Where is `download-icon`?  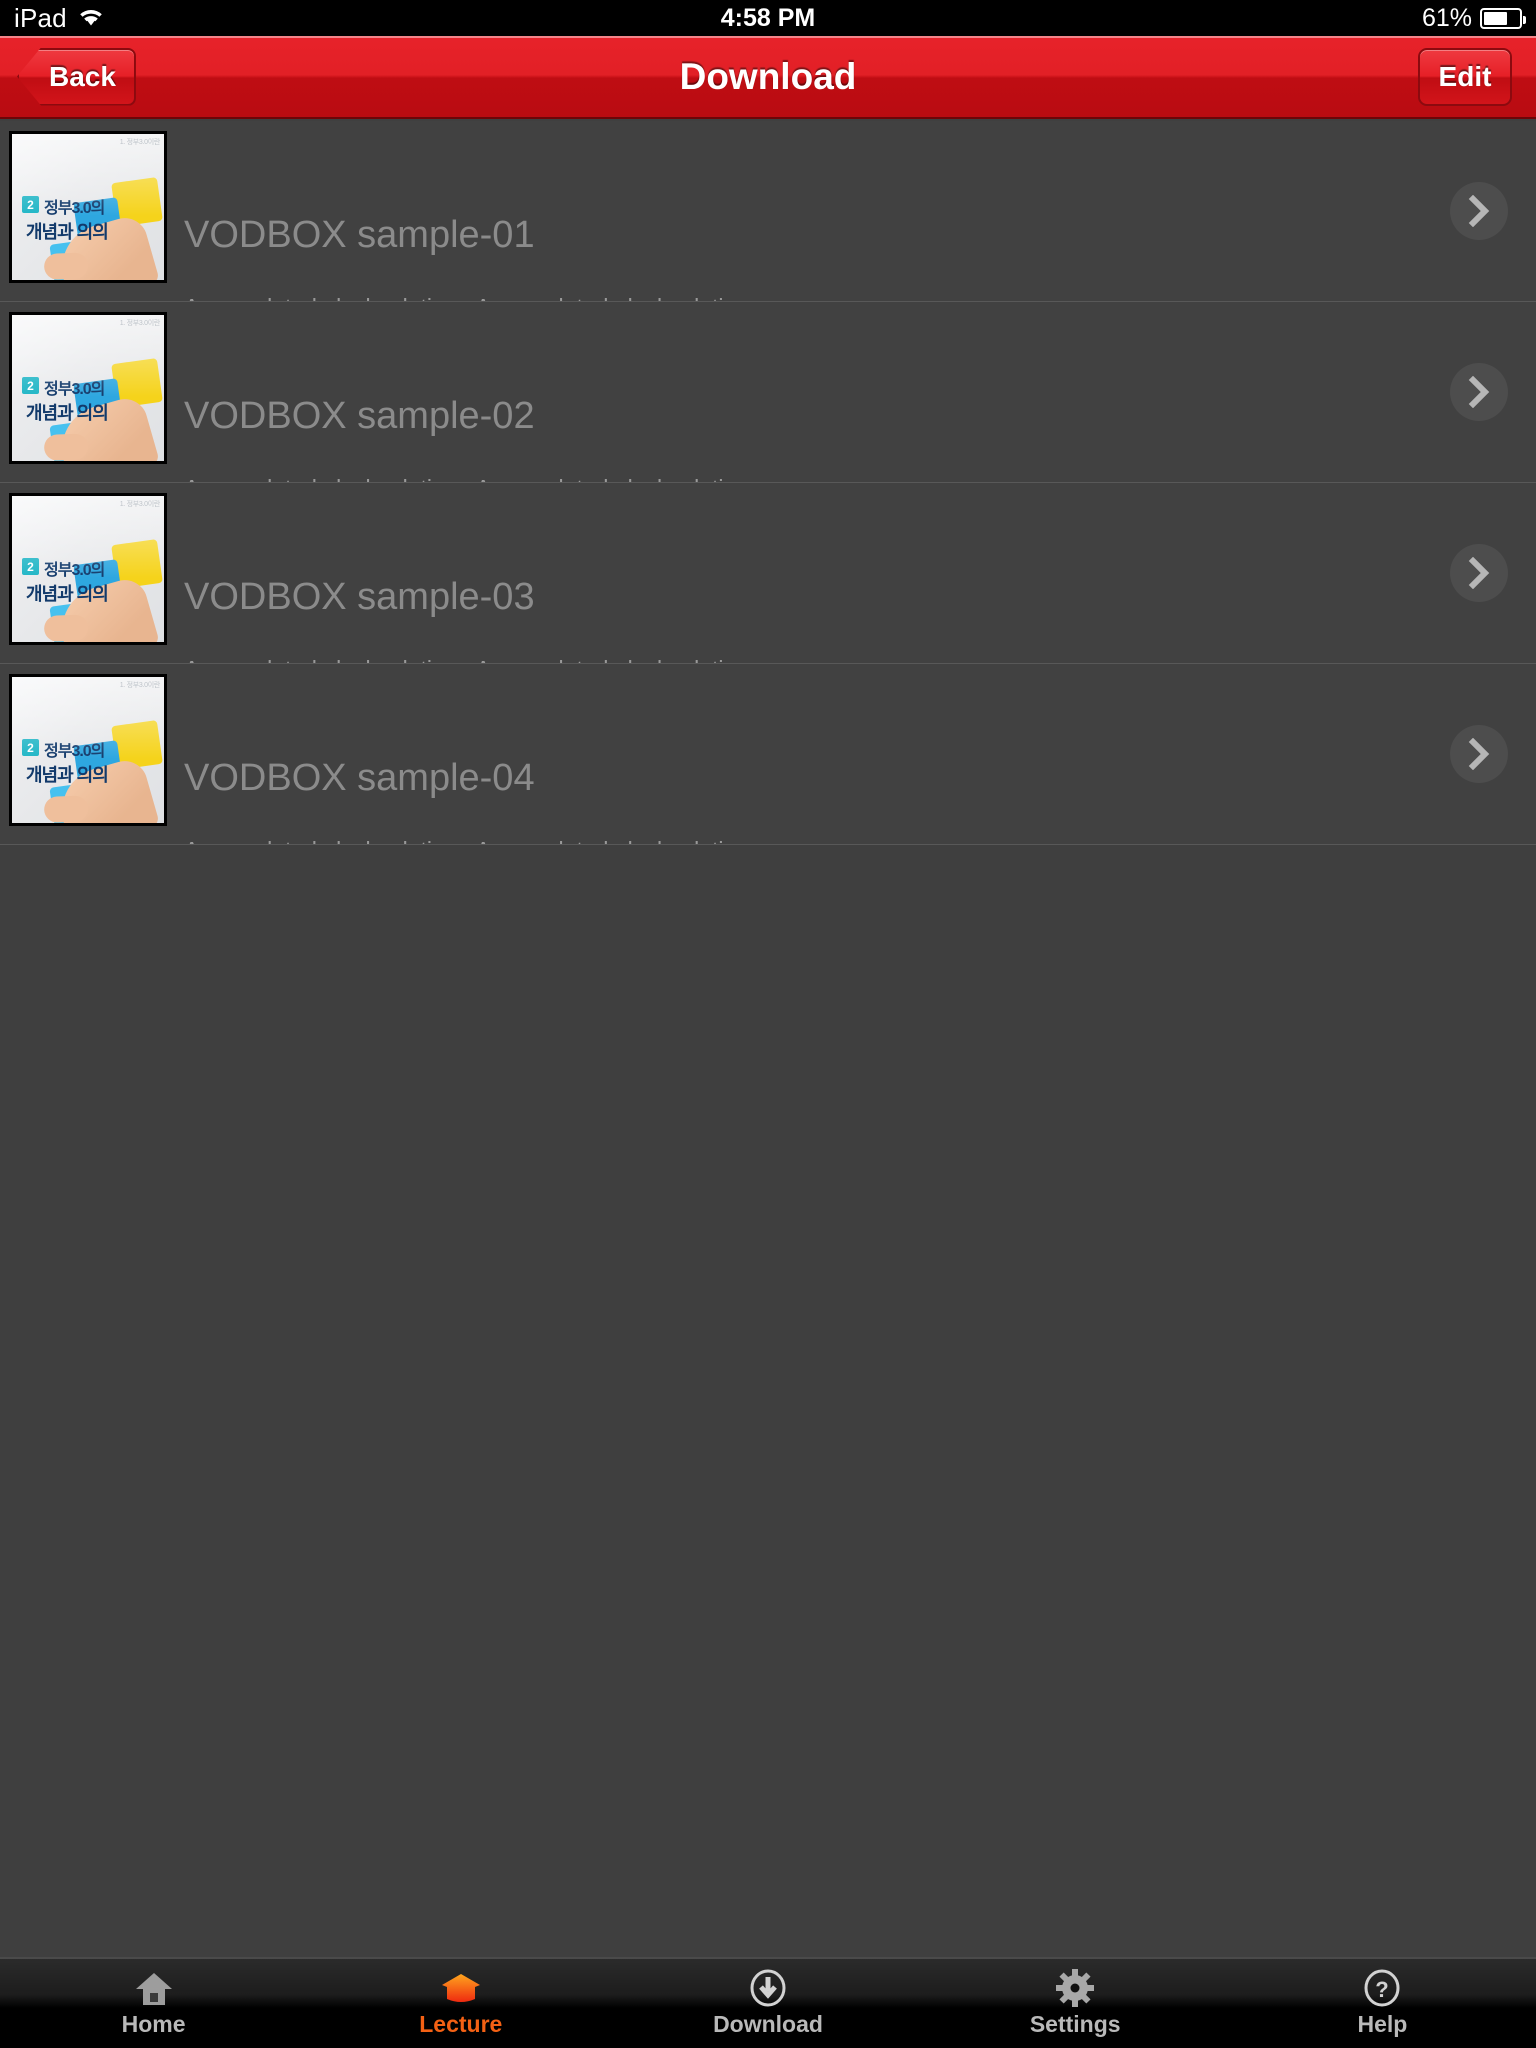
download-icon is located at coordinates (768, 1988).